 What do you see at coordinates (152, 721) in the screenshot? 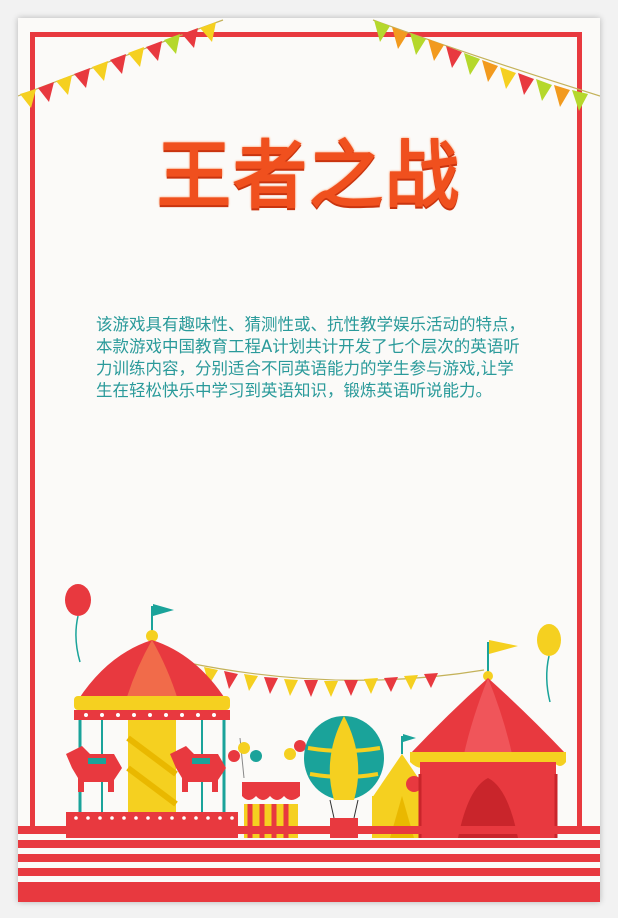
I see `carousel-icon` at bounding box center [152, 721].